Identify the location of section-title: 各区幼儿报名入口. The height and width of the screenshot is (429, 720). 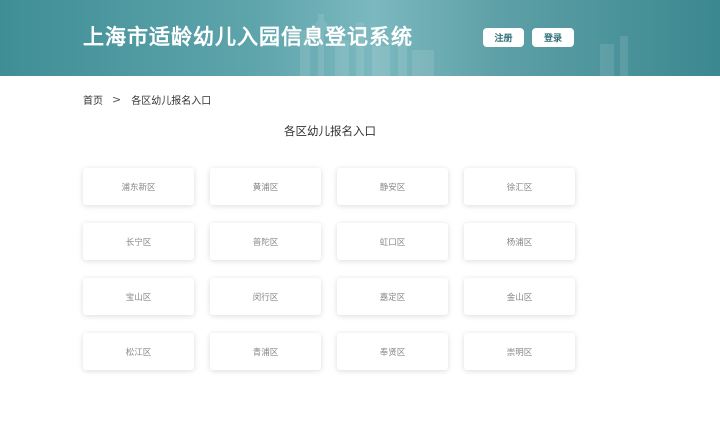
(330, 131).